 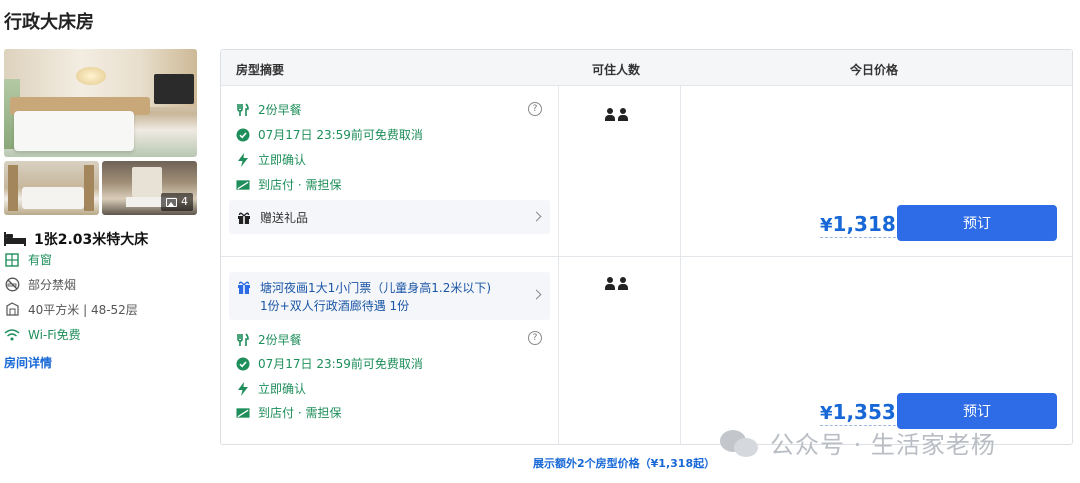 I want to click on feature-wifi: Wi-Fi免费, so click(x=42, y=334).